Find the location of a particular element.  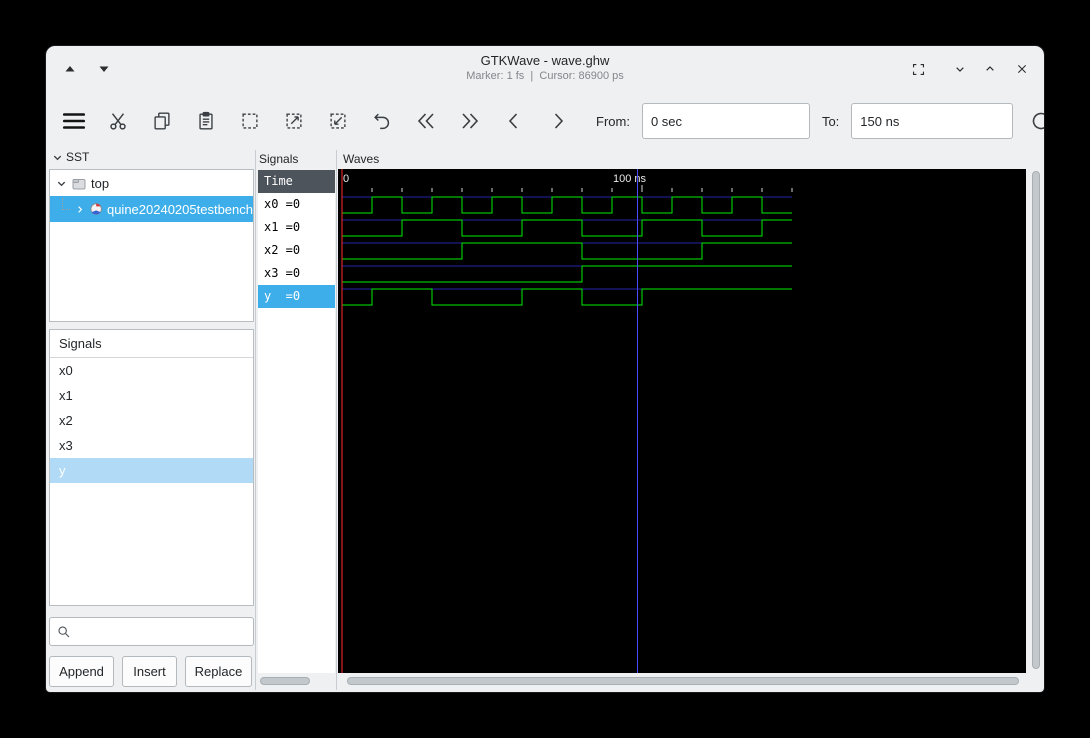

signal-name-row-x0: x0 =0 is located at coordinates (296, 204).